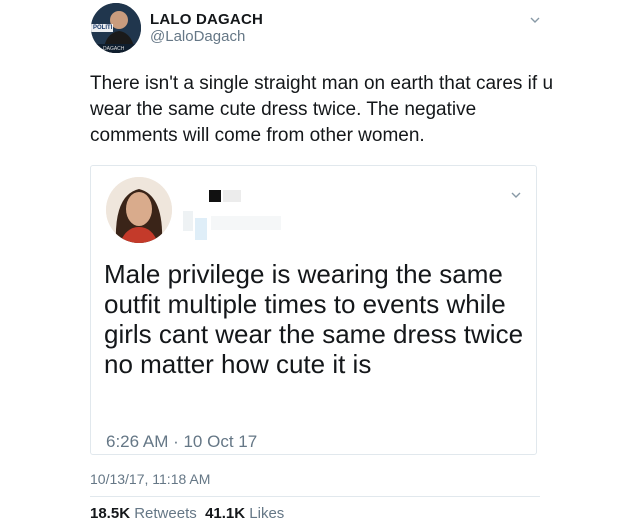 The height and width of the screenshot is (527, 630). Describe the element at coordinates (103, 28) in the screenshot. I see `avatar-badge-text: POLITI` at that location.